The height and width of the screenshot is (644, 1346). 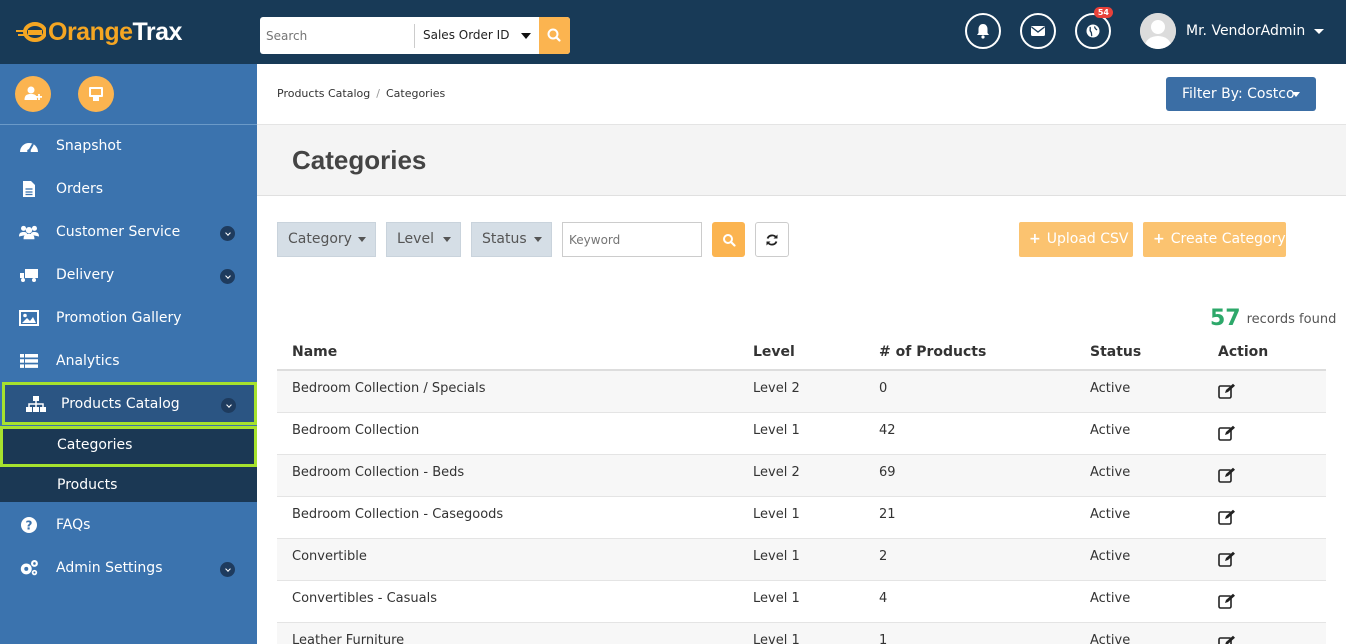 I want to click on store-button, so click(x=96, y=94).